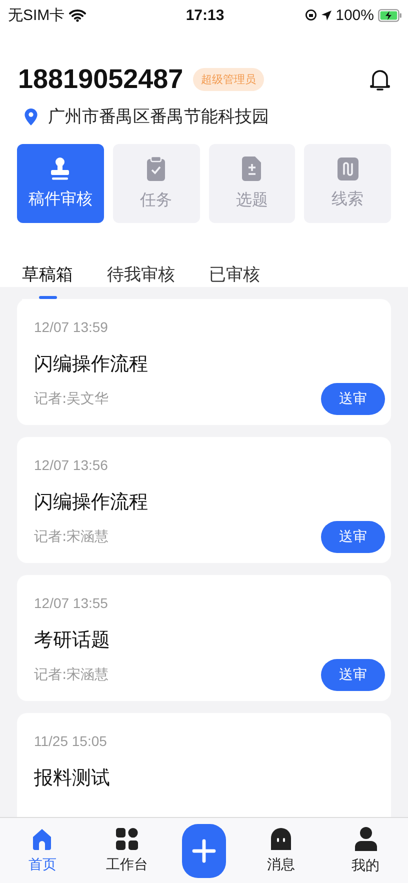 This screenshot has height=883, width=408. I want to click on add-button, so click(204, 851).